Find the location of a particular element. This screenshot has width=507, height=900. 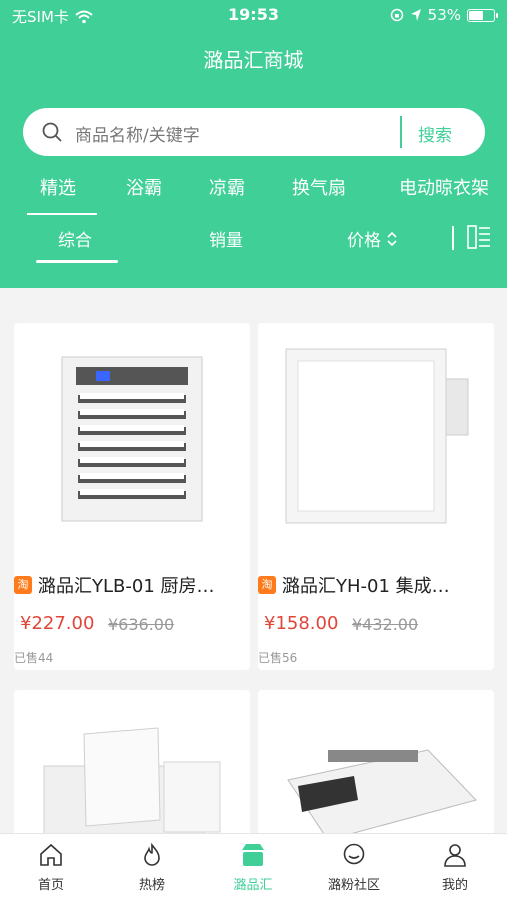

tab-community-label: 潞粉社区 is located at coordinates (353, 885).